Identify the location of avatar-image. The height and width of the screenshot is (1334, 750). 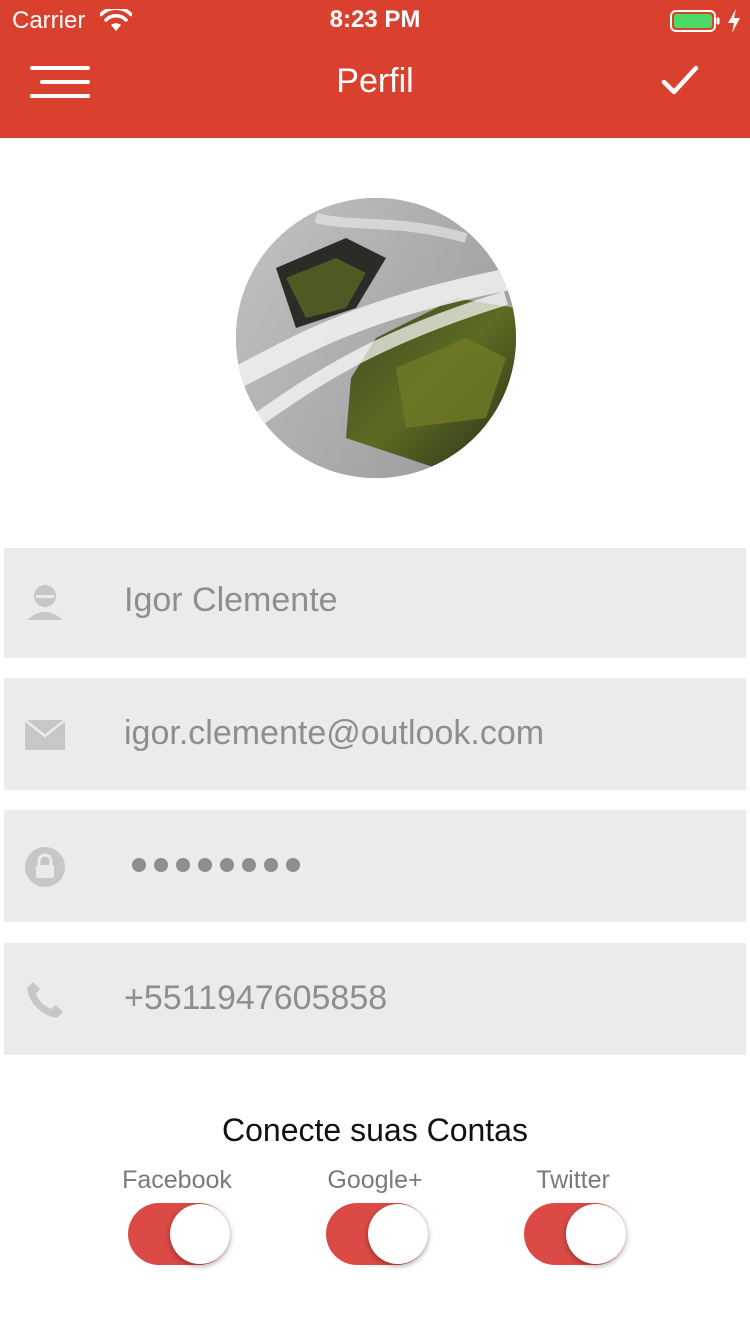
(376, 338).